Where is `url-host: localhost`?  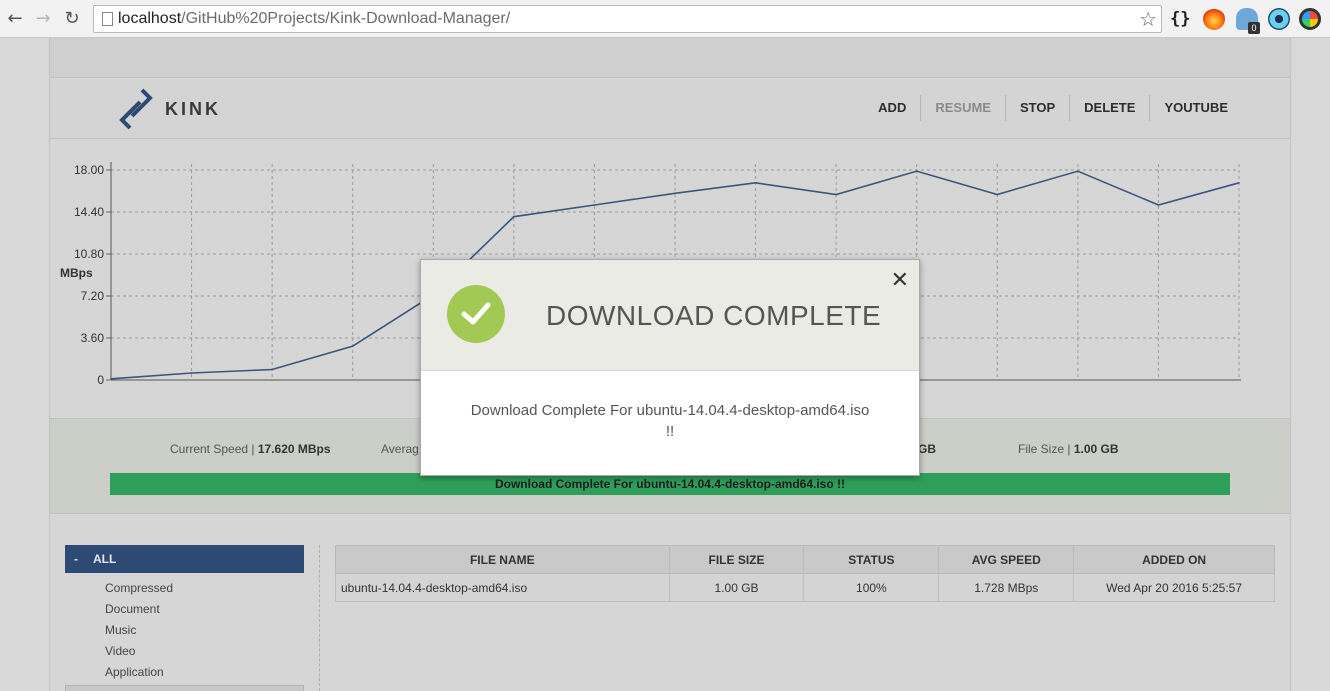 url-host: localhost is located at coordinates (150, 18).